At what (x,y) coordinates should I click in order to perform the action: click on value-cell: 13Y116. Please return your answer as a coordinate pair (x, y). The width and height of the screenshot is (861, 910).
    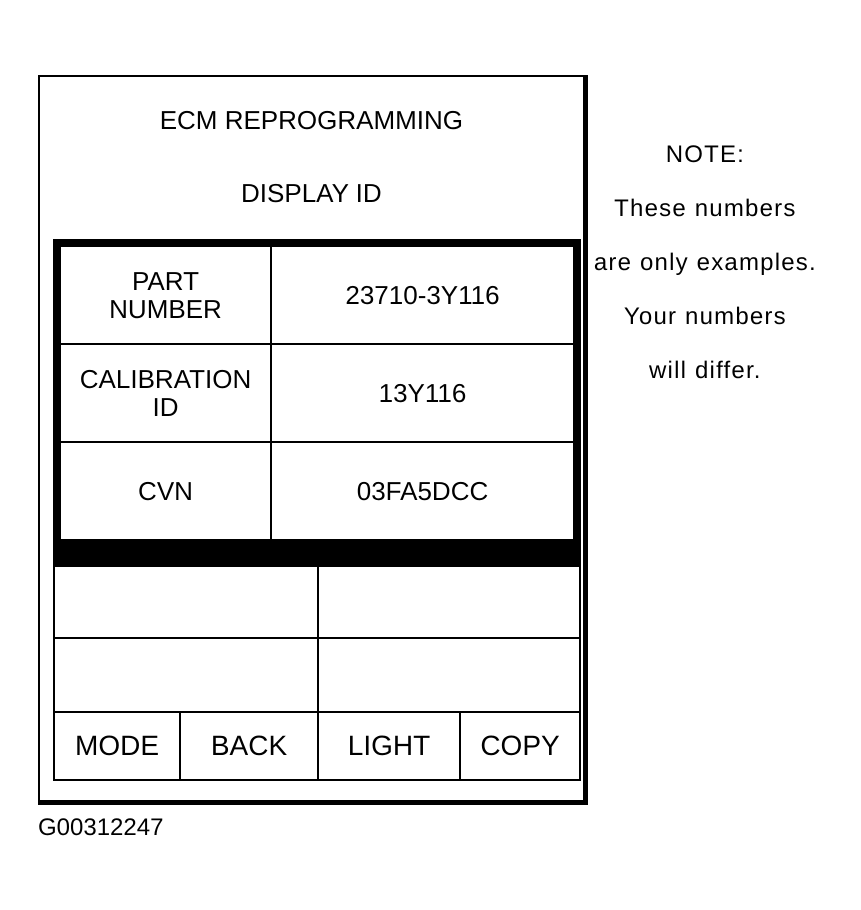
    Looking at the image, I should click on (422, 393).